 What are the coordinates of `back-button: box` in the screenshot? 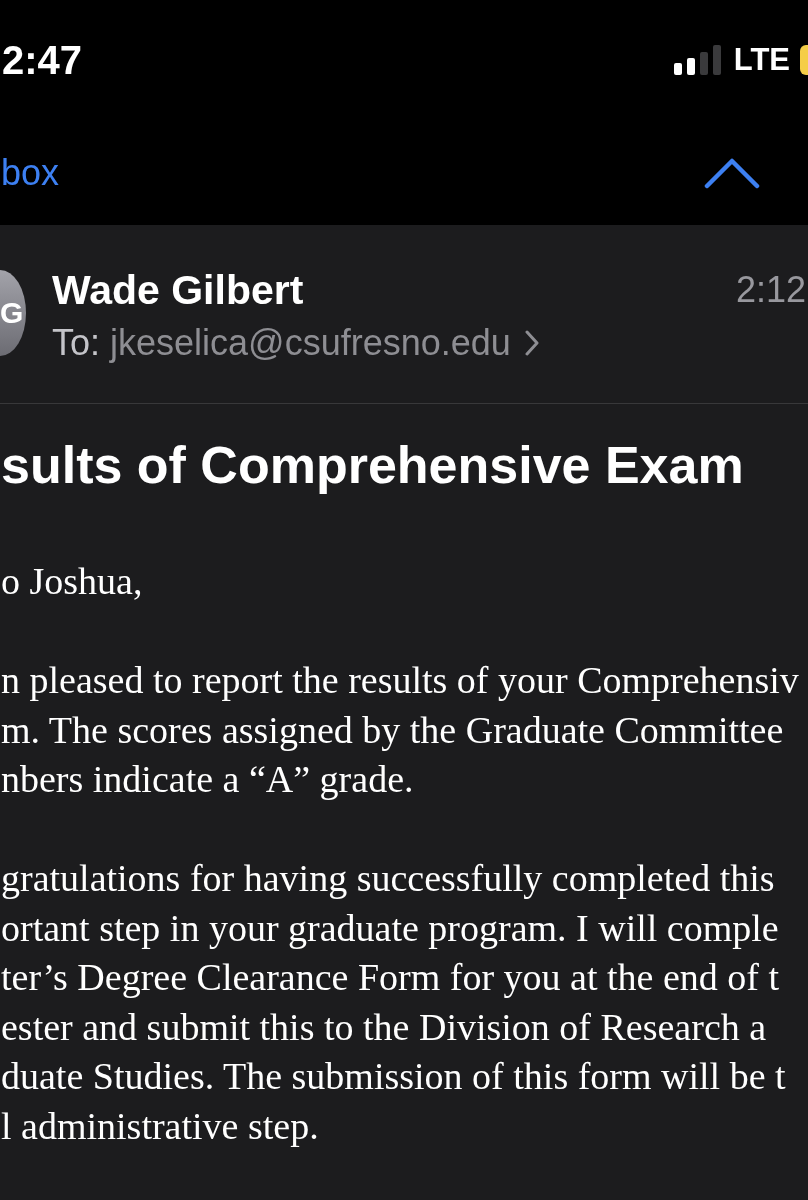 It's located at (30, 172).